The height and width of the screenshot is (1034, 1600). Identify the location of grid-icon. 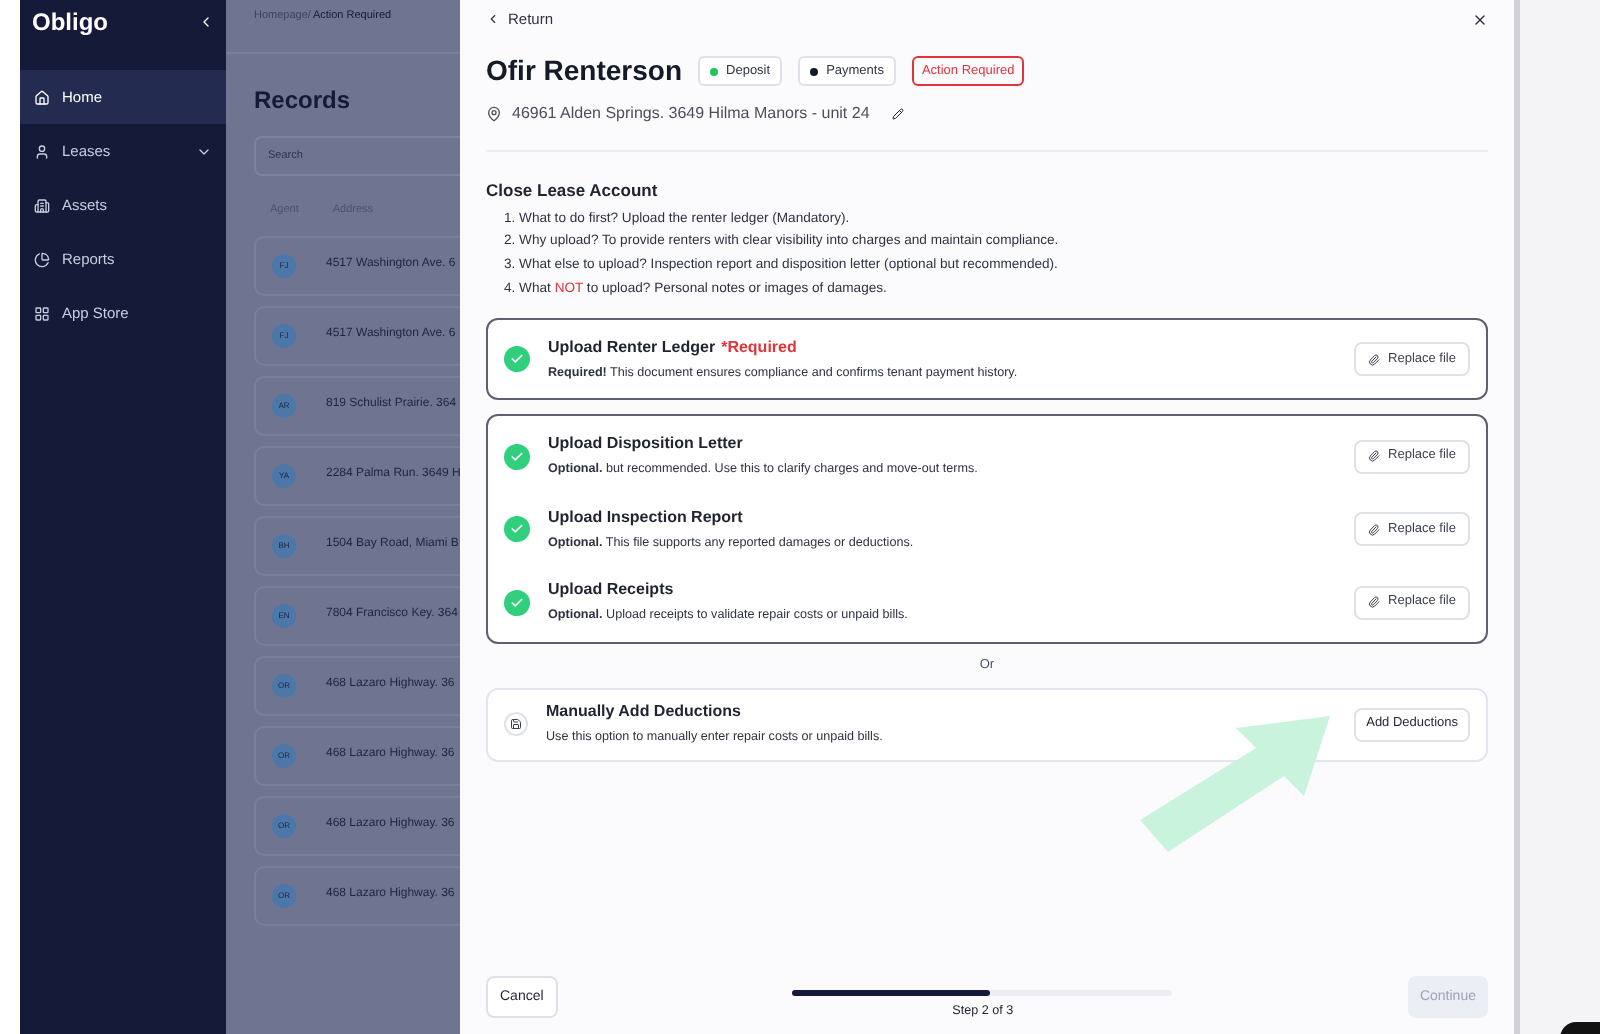
(42, 313).